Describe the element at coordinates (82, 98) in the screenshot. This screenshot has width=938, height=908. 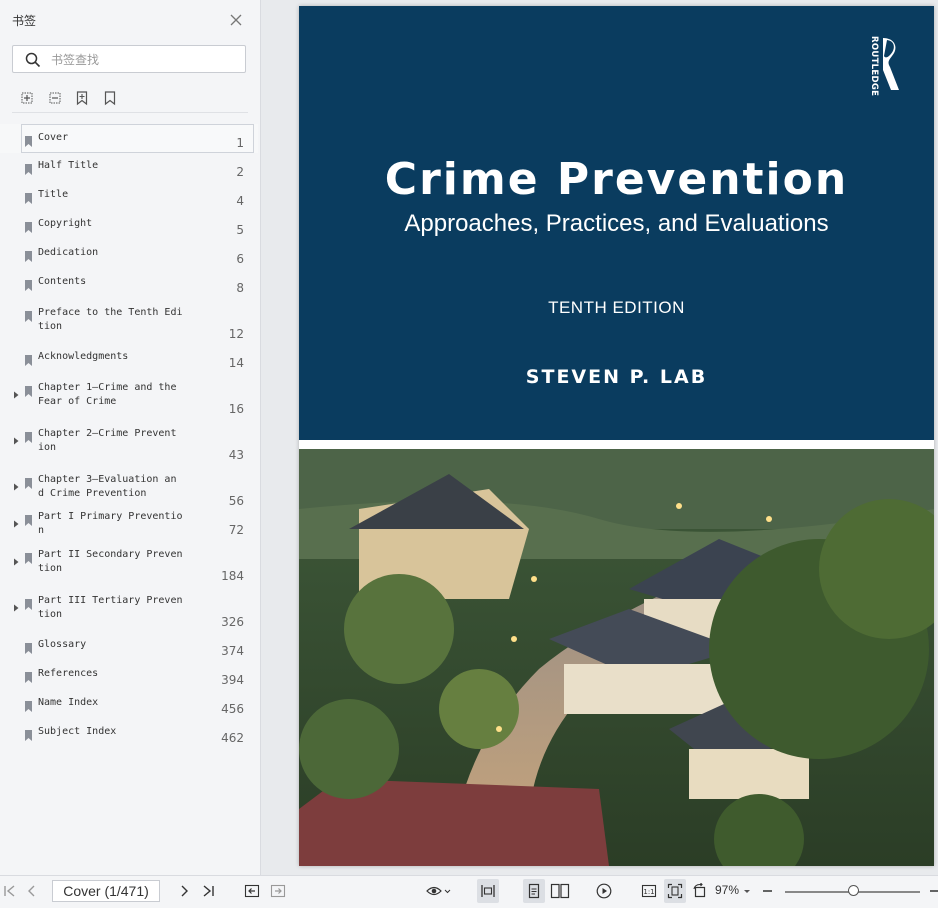
I see `add-bookmark-icon` at that location.